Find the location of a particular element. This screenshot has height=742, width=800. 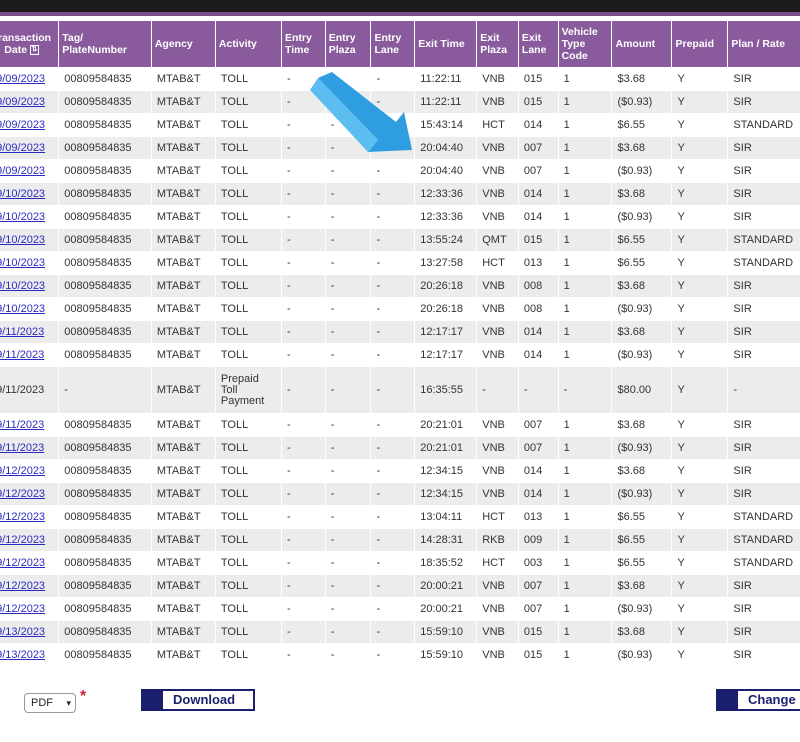

cell-exit-plaza: HCT is located at coordinates (497, 563).